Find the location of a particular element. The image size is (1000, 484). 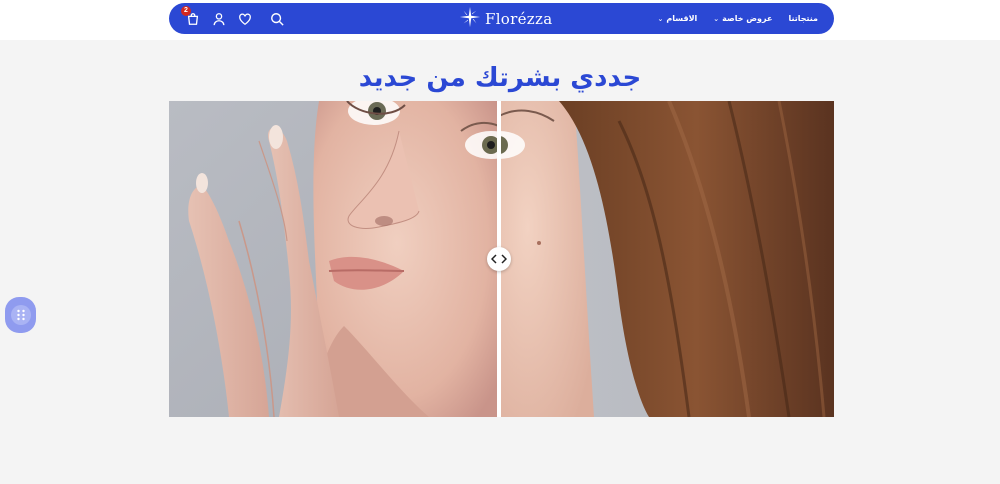

cart-count-badge: 2 is located at coordinates (186, 10).